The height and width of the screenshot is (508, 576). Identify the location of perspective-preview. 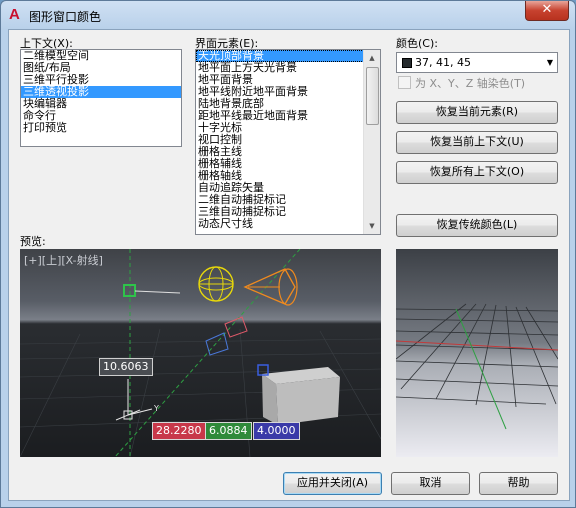
(477, 353).